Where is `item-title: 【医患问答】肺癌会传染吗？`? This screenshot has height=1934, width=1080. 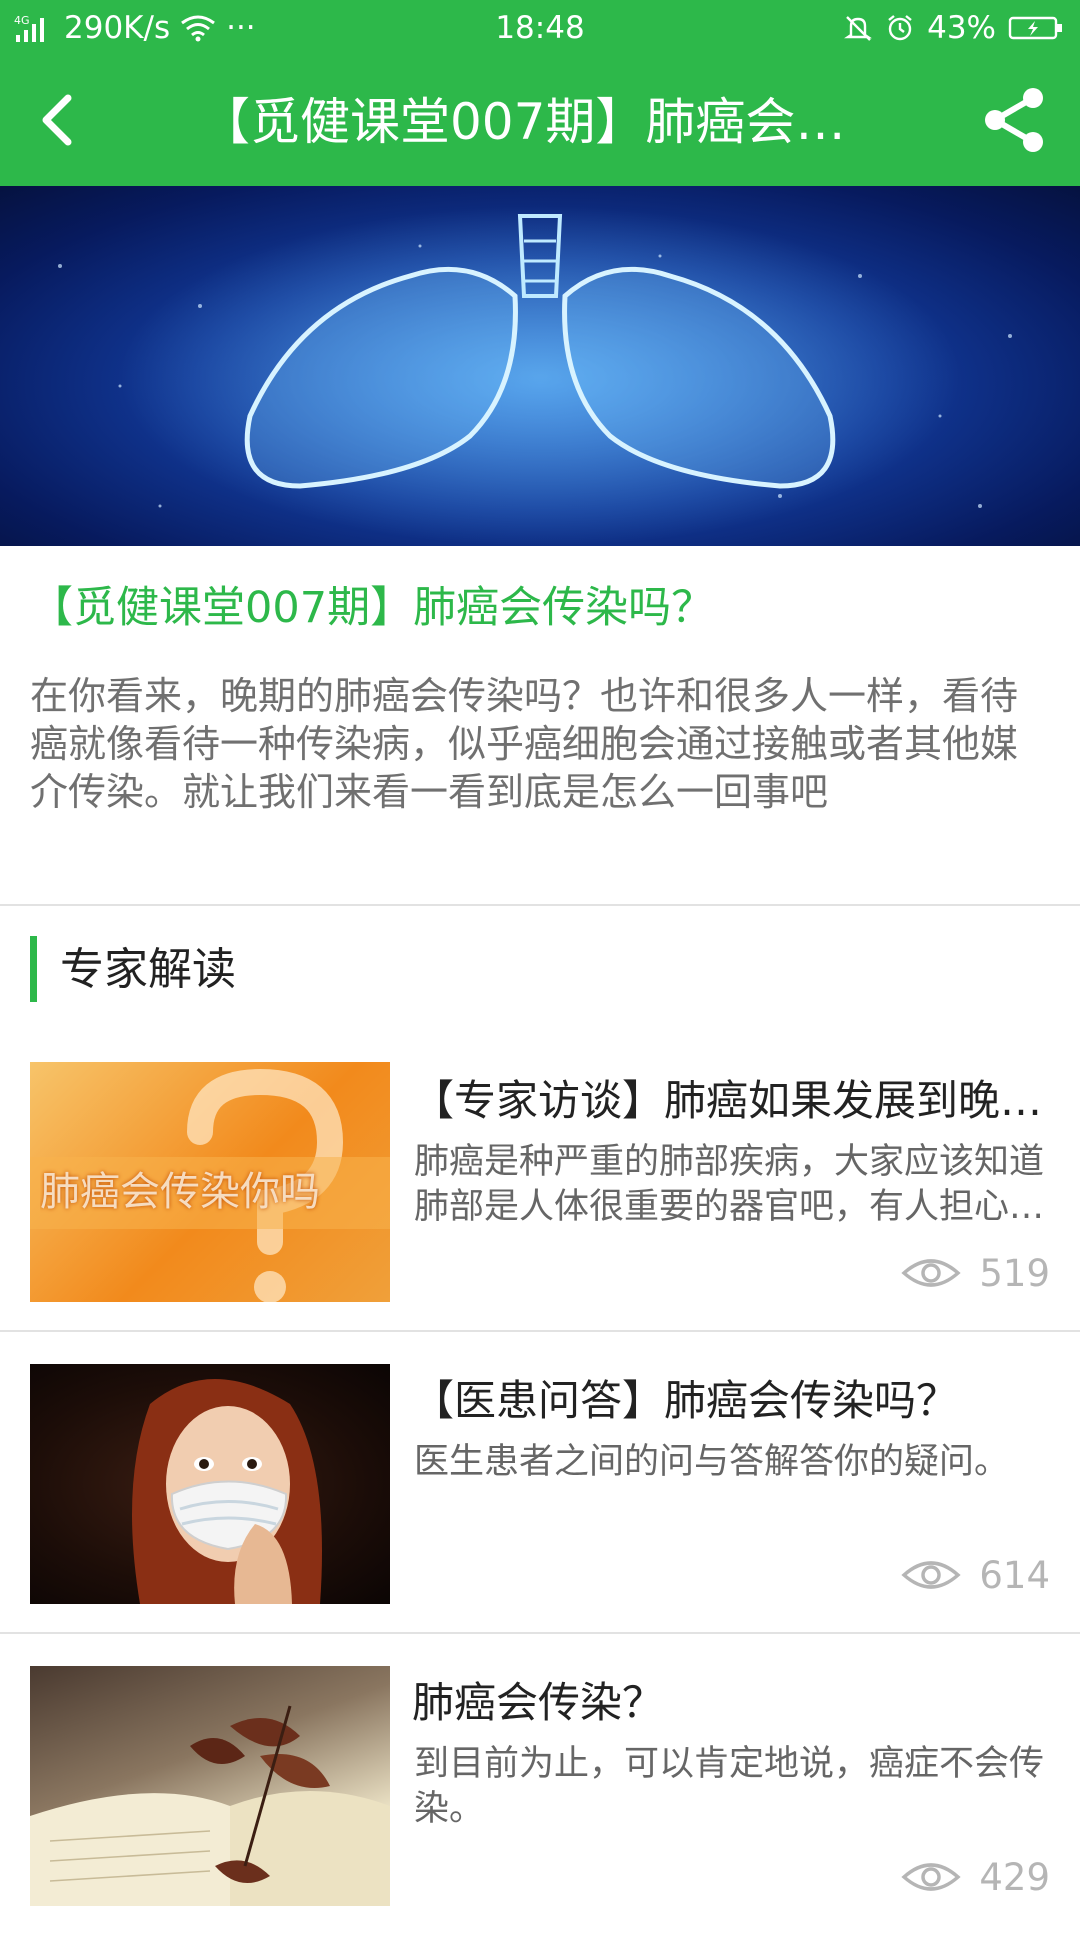
item-title: 【医患问答】肺癌会传染吗？ is located at coordinates (685, 1400).